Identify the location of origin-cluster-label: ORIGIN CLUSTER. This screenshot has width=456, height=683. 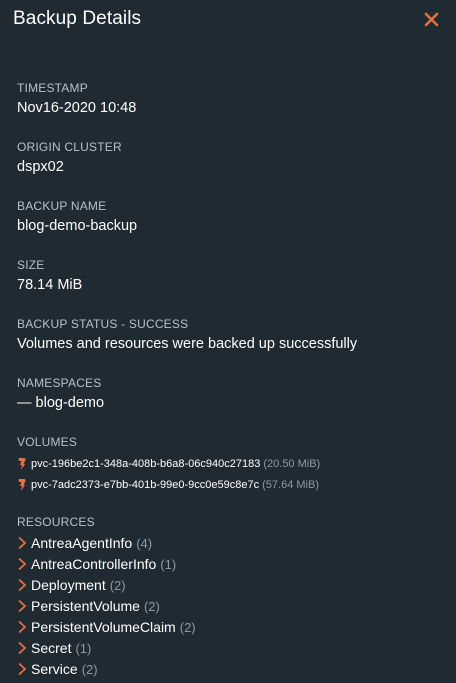
(69, 147).